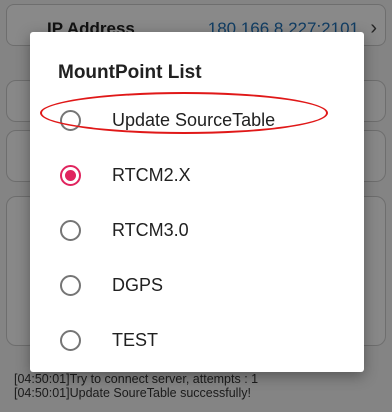 This screenshot has height=412, width=392. What do you see at coordinates (150, 230) in the screenshot?
I see `option-label: RTCM3.0` at bounding box center [150, 230].